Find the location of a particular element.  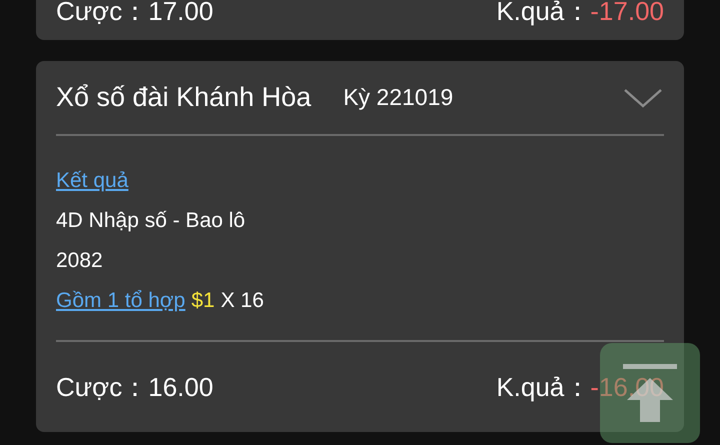

result-link: Kết quả is located at coordinates (92, 181).